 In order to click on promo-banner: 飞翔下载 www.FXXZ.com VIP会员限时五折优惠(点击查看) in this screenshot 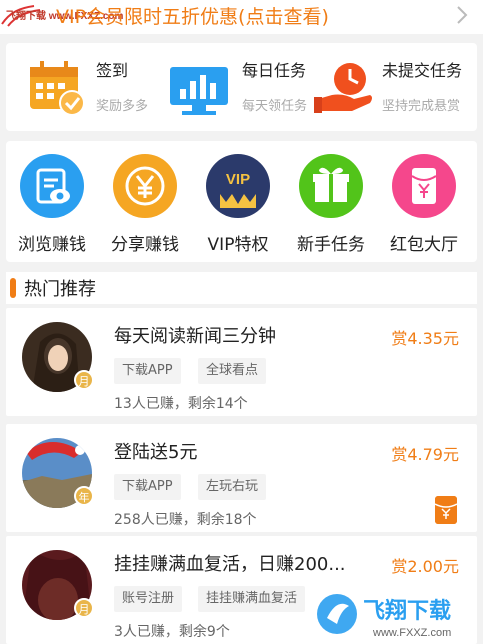, I will do `click(241, 17)`.